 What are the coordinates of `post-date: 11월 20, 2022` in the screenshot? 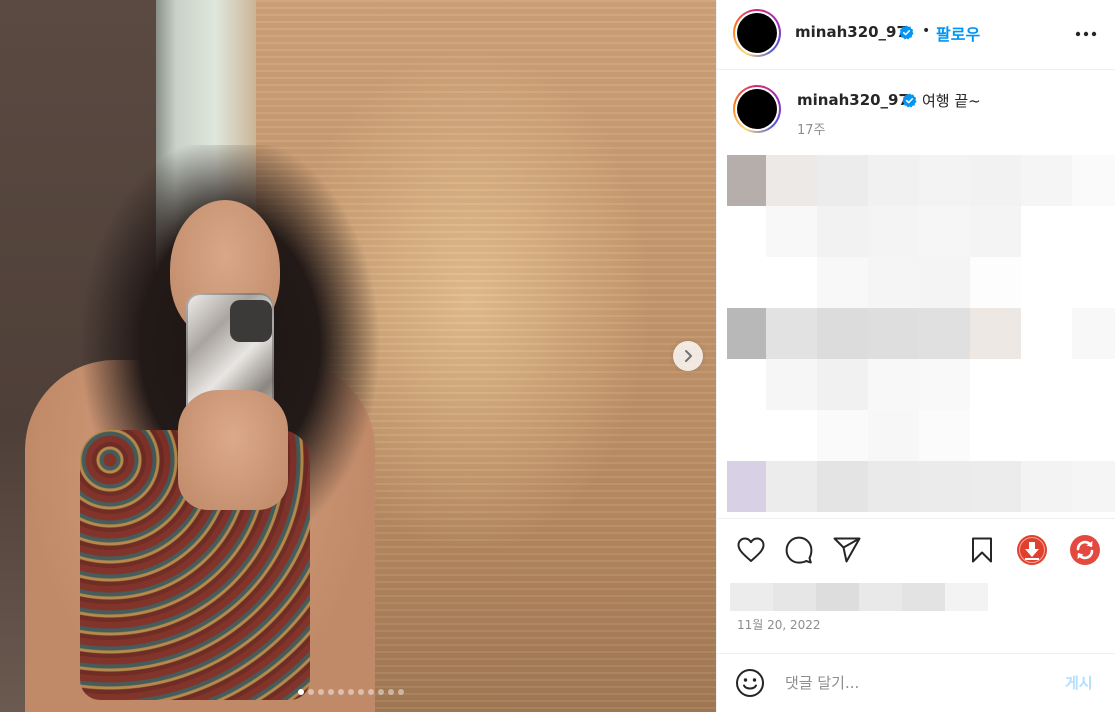 It's located at (779, 624).